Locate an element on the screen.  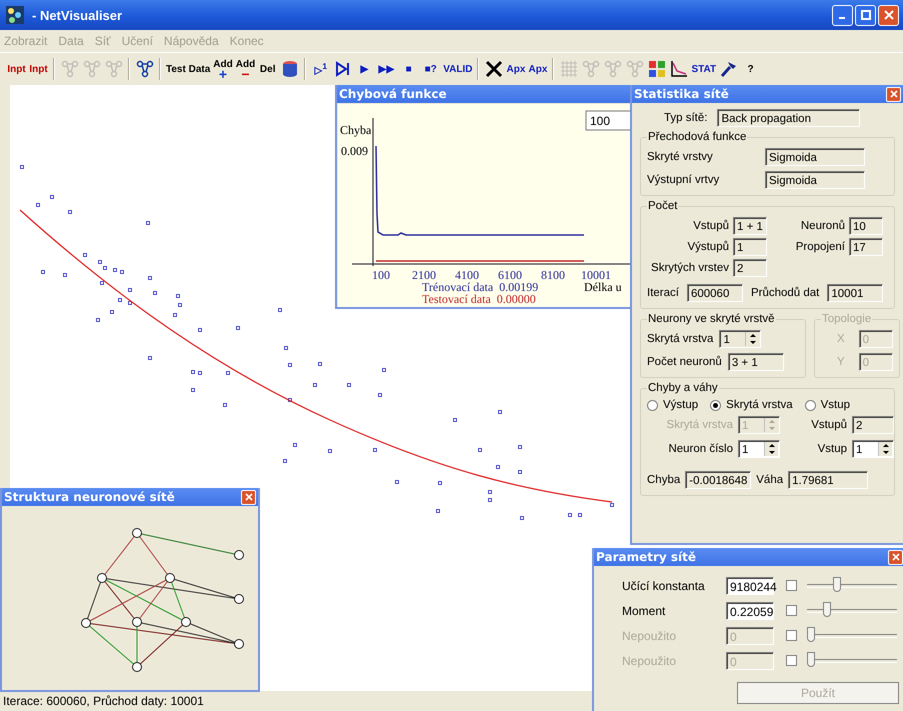
radio-button: Výstup is located at coordinates (672, 405).